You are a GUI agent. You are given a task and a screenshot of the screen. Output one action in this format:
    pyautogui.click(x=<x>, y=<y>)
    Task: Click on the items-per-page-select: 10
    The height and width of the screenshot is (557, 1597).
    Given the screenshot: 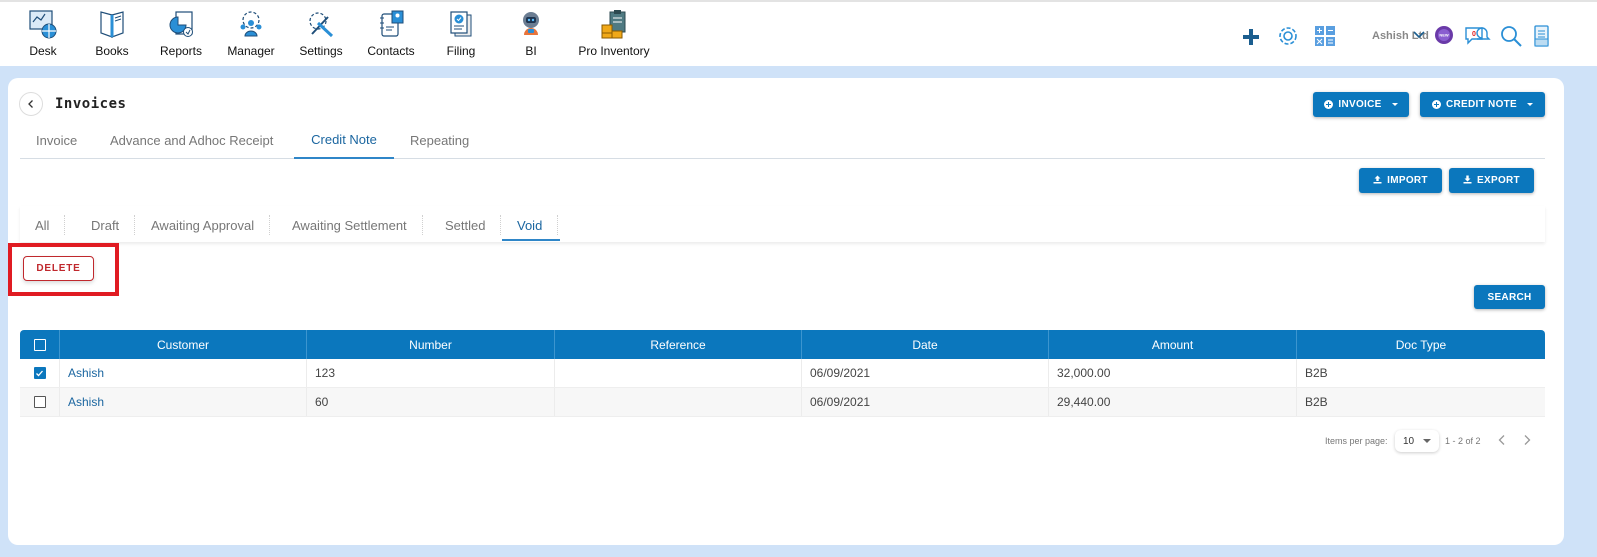 What is the action you would take?
    pyautogui.click(x=1417, y=441)
    